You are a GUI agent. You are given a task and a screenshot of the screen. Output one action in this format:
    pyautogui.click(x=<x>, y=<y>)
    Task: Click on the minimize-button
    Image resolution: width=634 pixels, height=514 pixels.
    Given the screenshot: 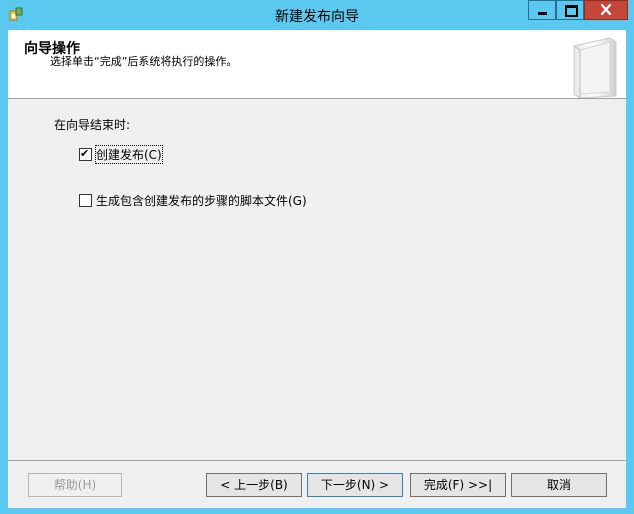 What is the action you would take?
    pyautogui.click(x=542, y=10)
    